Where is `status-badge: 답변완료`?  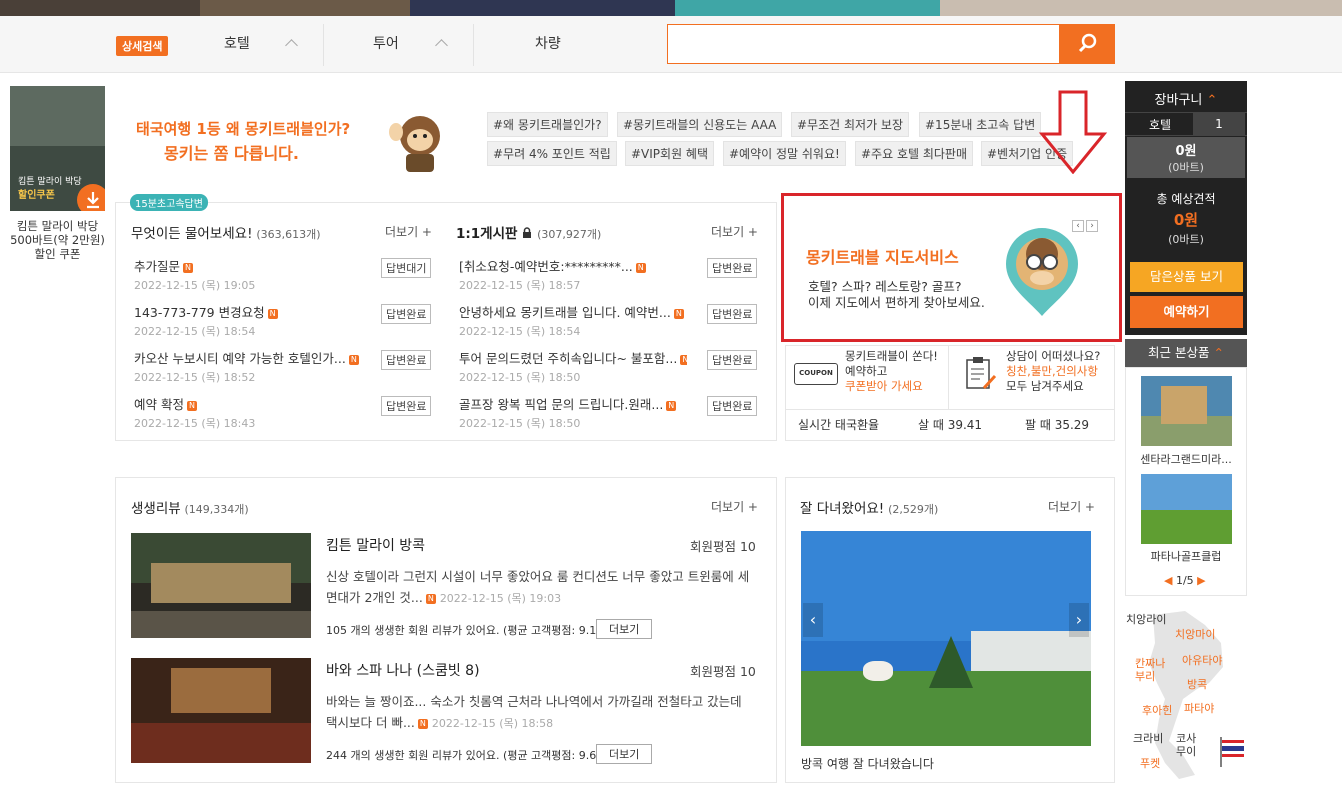 status-badge: 답변완료 is located at coordinates (732, 360).